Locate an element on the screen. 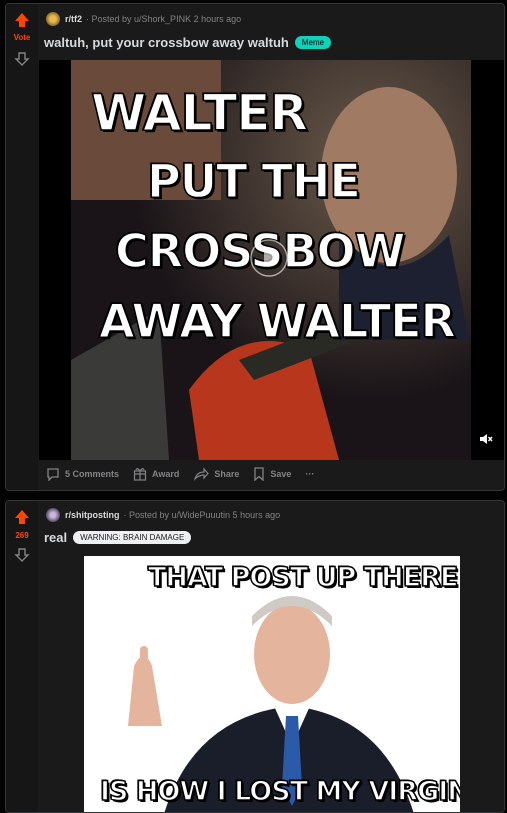  comment-icon is located at coordinates (53, 474).